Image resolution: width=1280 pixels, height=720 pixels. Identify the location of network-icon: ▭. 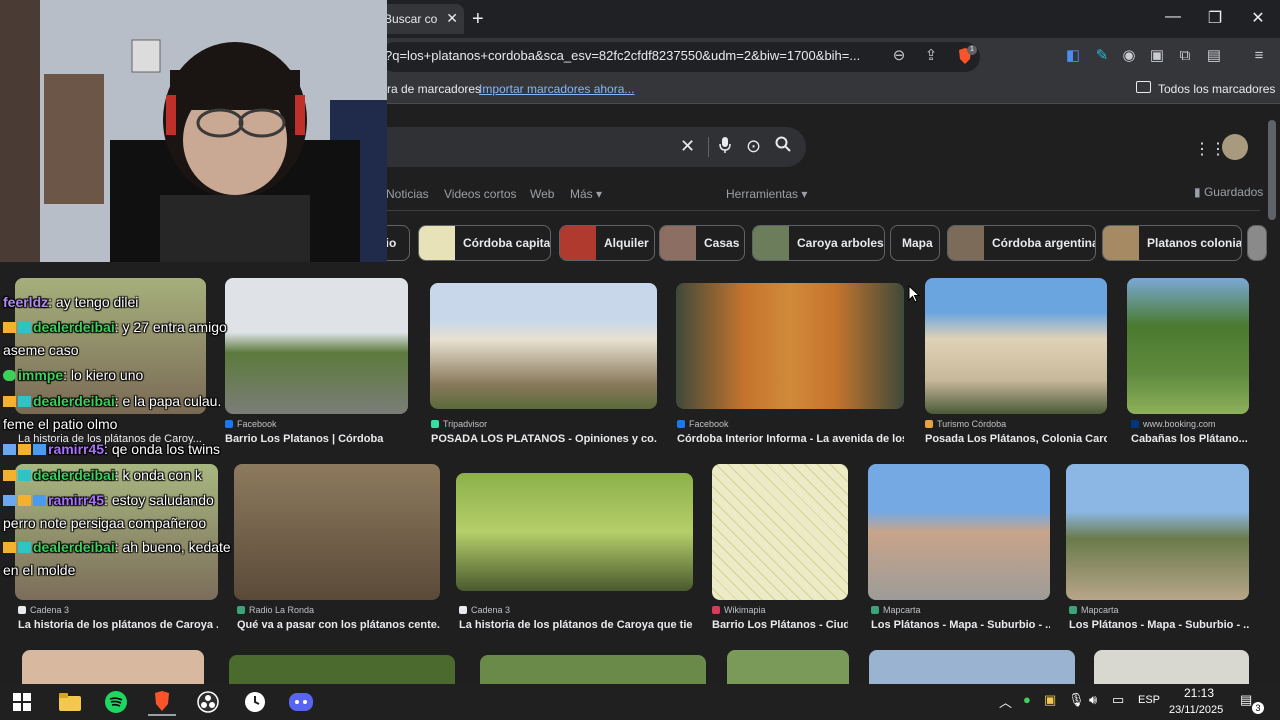
(1118, 700).